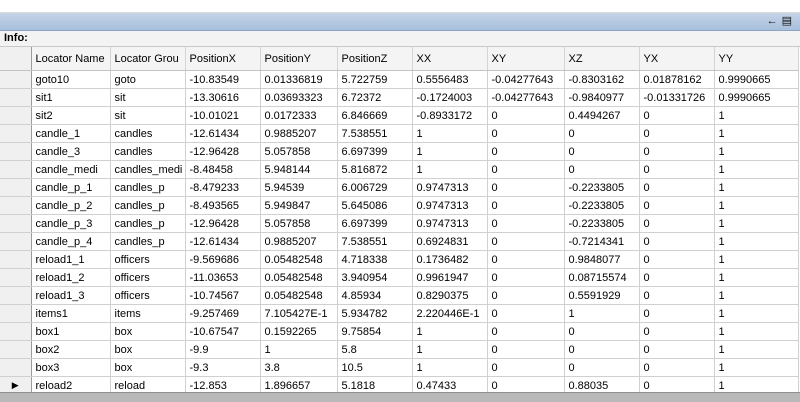 This screenshot has height=402, width=800. Describe the element at coordinates (450, 79) in the screenshot. I see `table-cell: 0.5556483` at that location.